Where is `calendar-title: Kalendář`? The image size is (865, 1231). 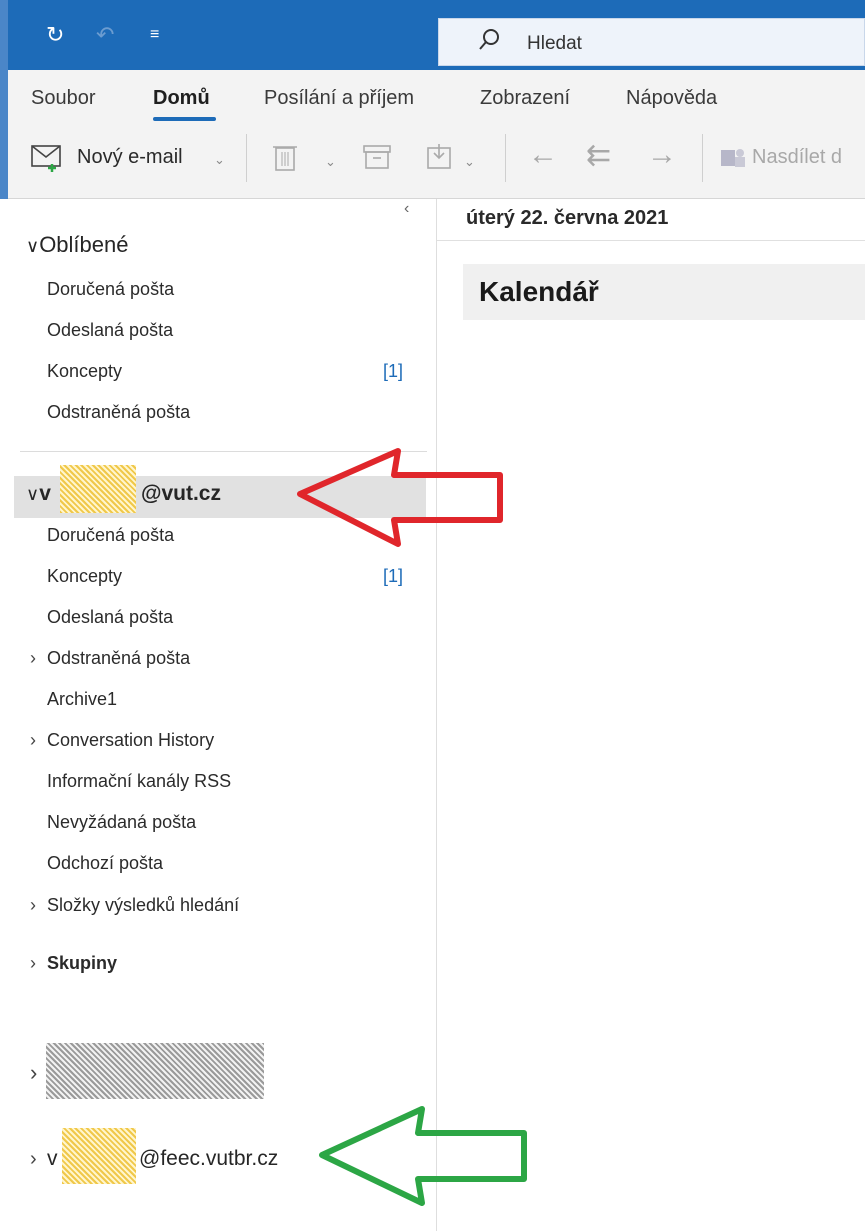
calendar-title: Kalendář is located at coordinates (539, 291).